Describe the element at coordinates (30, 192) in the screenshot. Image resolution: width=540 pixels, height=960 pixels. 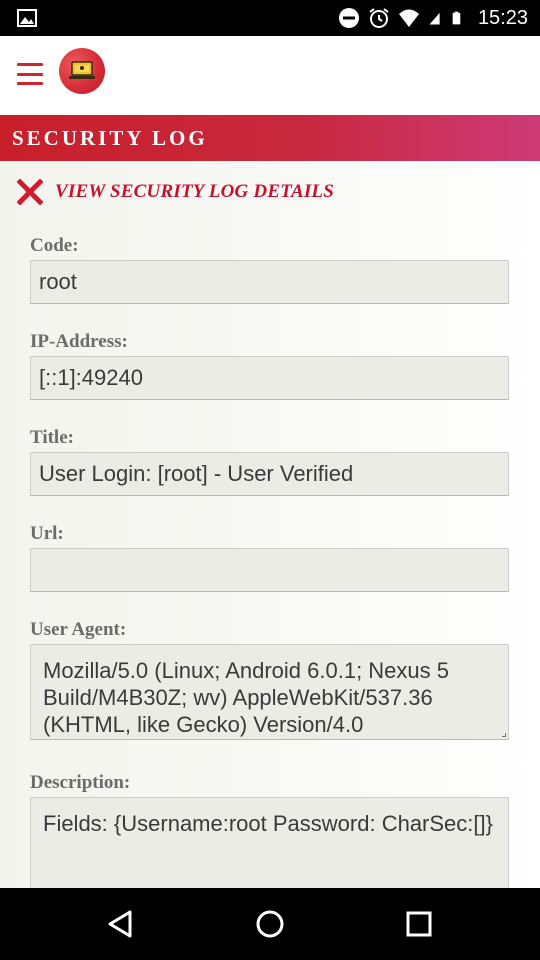
I see `close-icon` at that location.